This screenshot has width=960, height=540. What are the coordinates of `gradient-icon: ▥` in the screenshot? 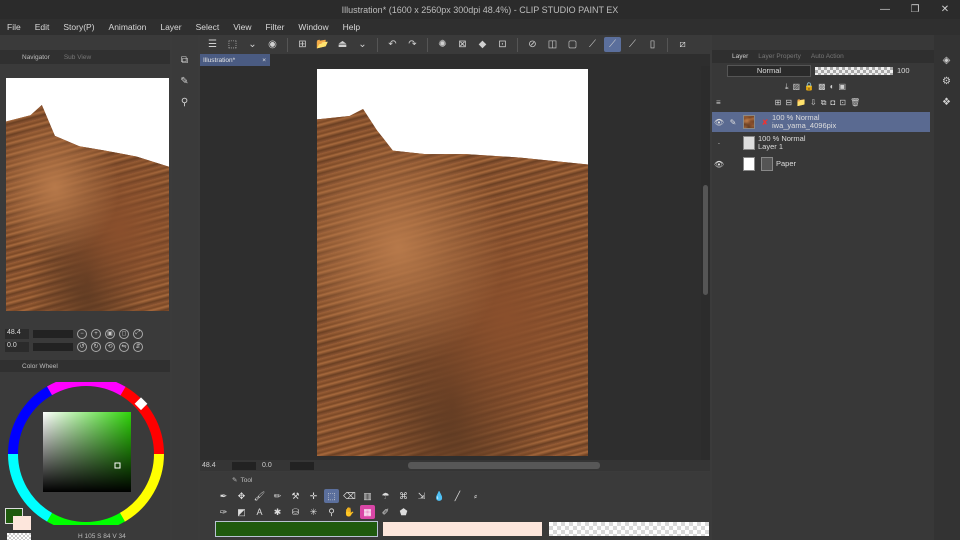 It's located at (367, 496).